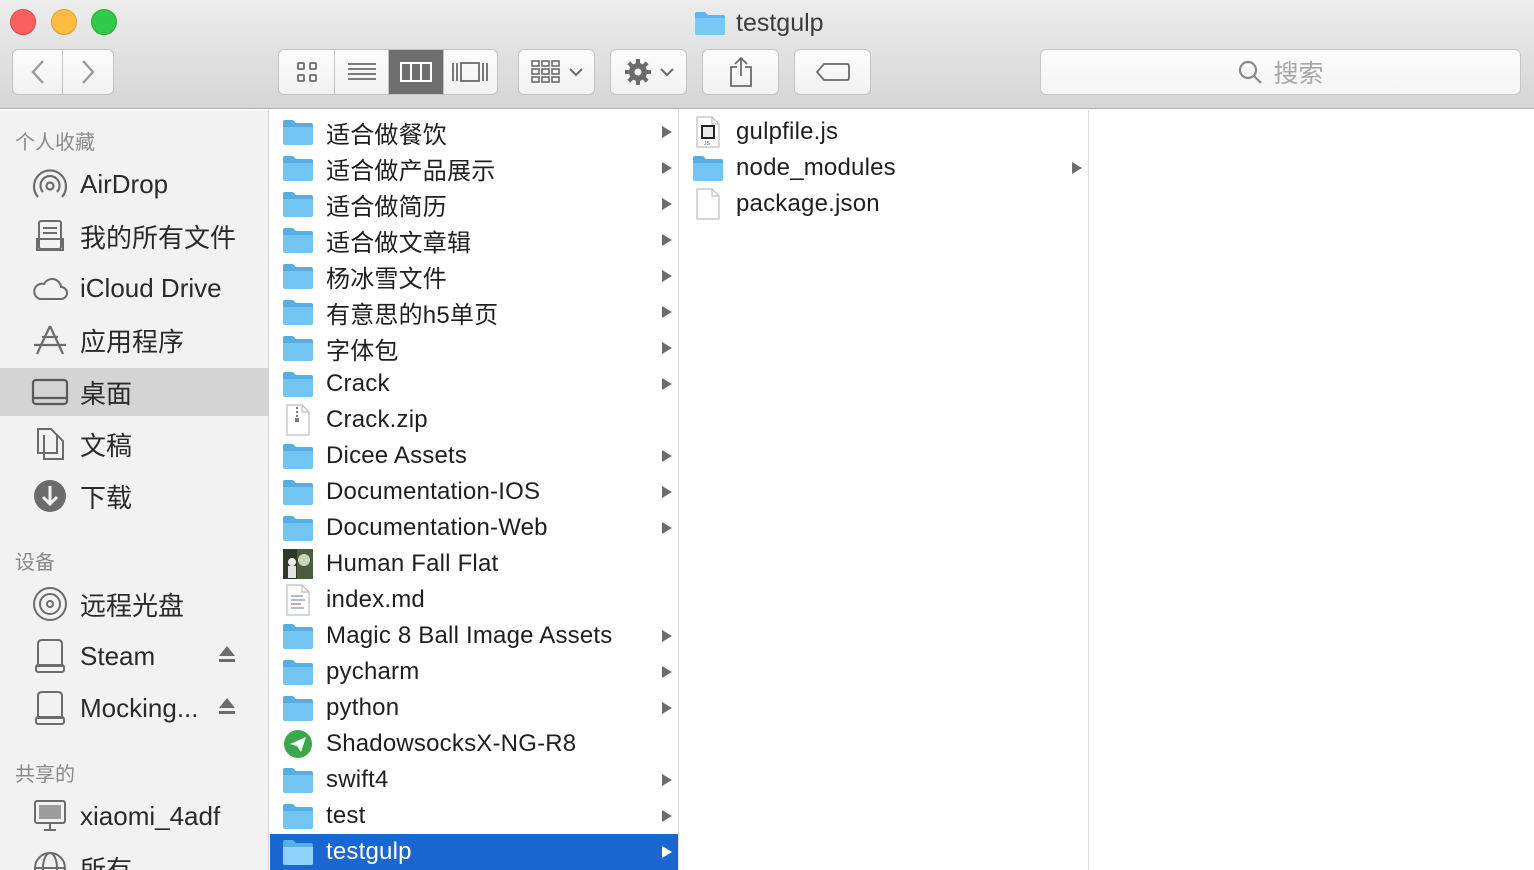 Image resolution: width=1534 pixels, height=870 pixels. What do you see at coordinates (433, 491) in the screenshot?
I see `file-name: Documentation-IOS` at bounding box center [433, 491].